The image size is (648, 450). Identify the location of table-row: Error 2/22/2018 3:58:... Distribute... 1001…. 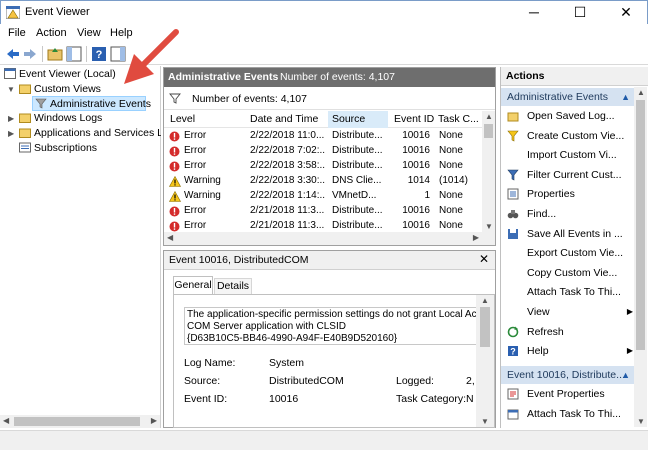
(323, 166).